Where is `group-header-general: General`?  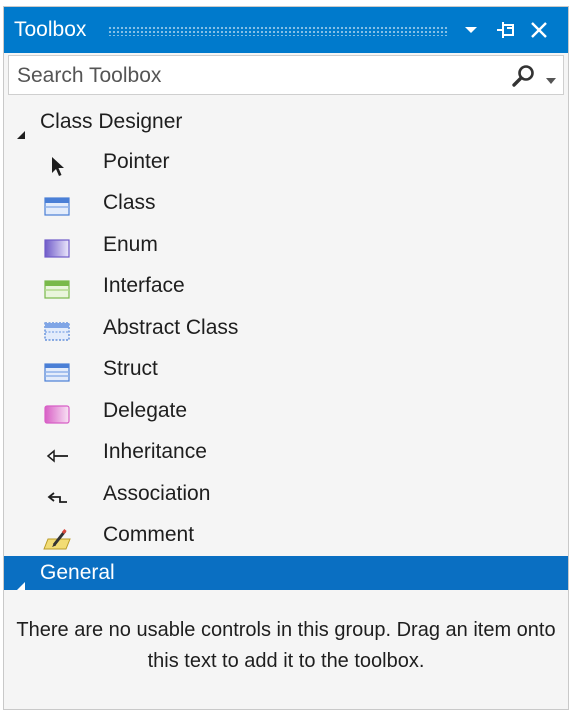
group-header-general: General is located at coordinates (286, 573).